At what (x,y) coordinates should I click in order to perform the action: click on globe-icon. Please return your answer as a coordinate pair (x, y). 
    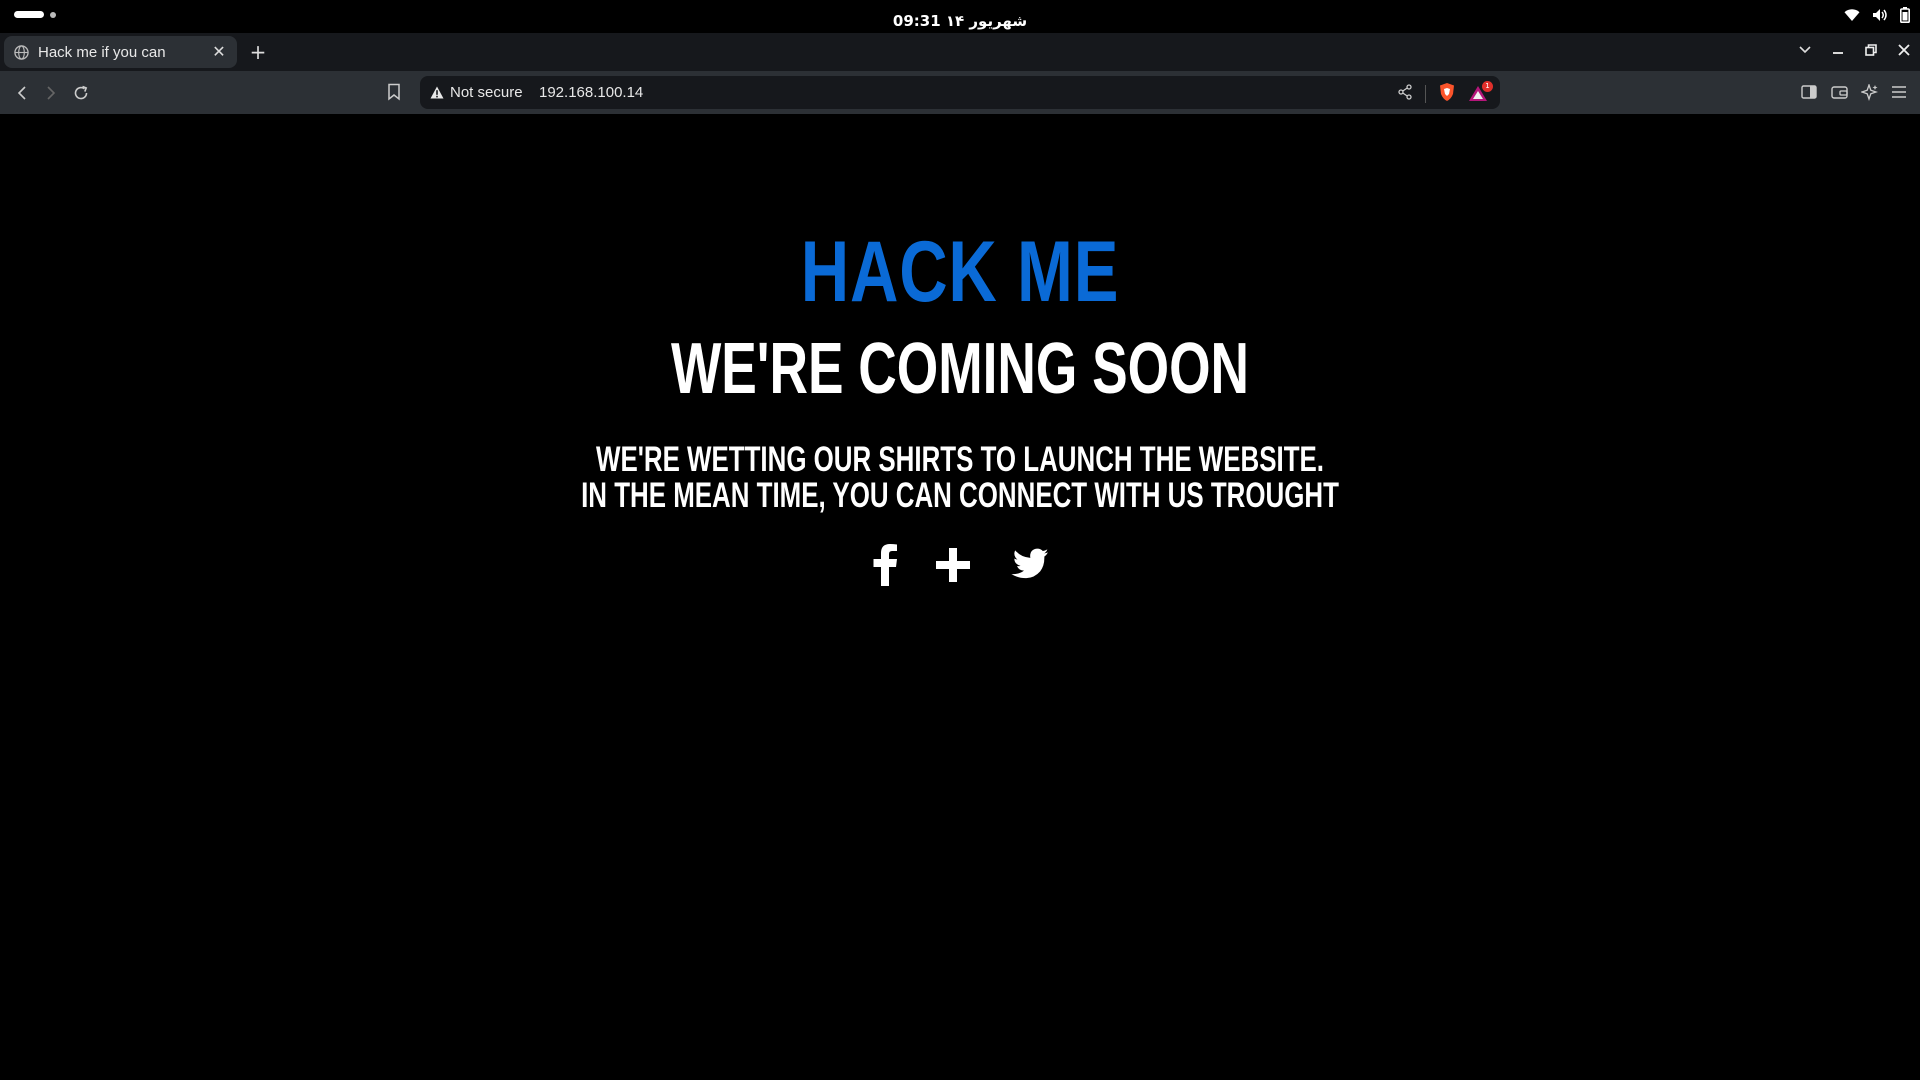
    Looking at the image, I should click on (21, 52).